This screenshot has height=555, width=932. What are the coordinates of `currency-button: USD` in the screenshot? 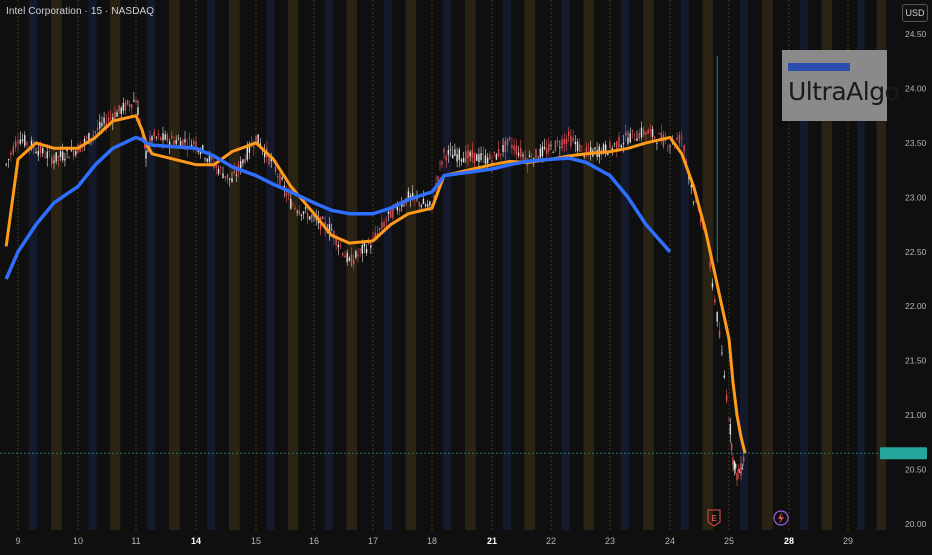 It's located at (915, 13).